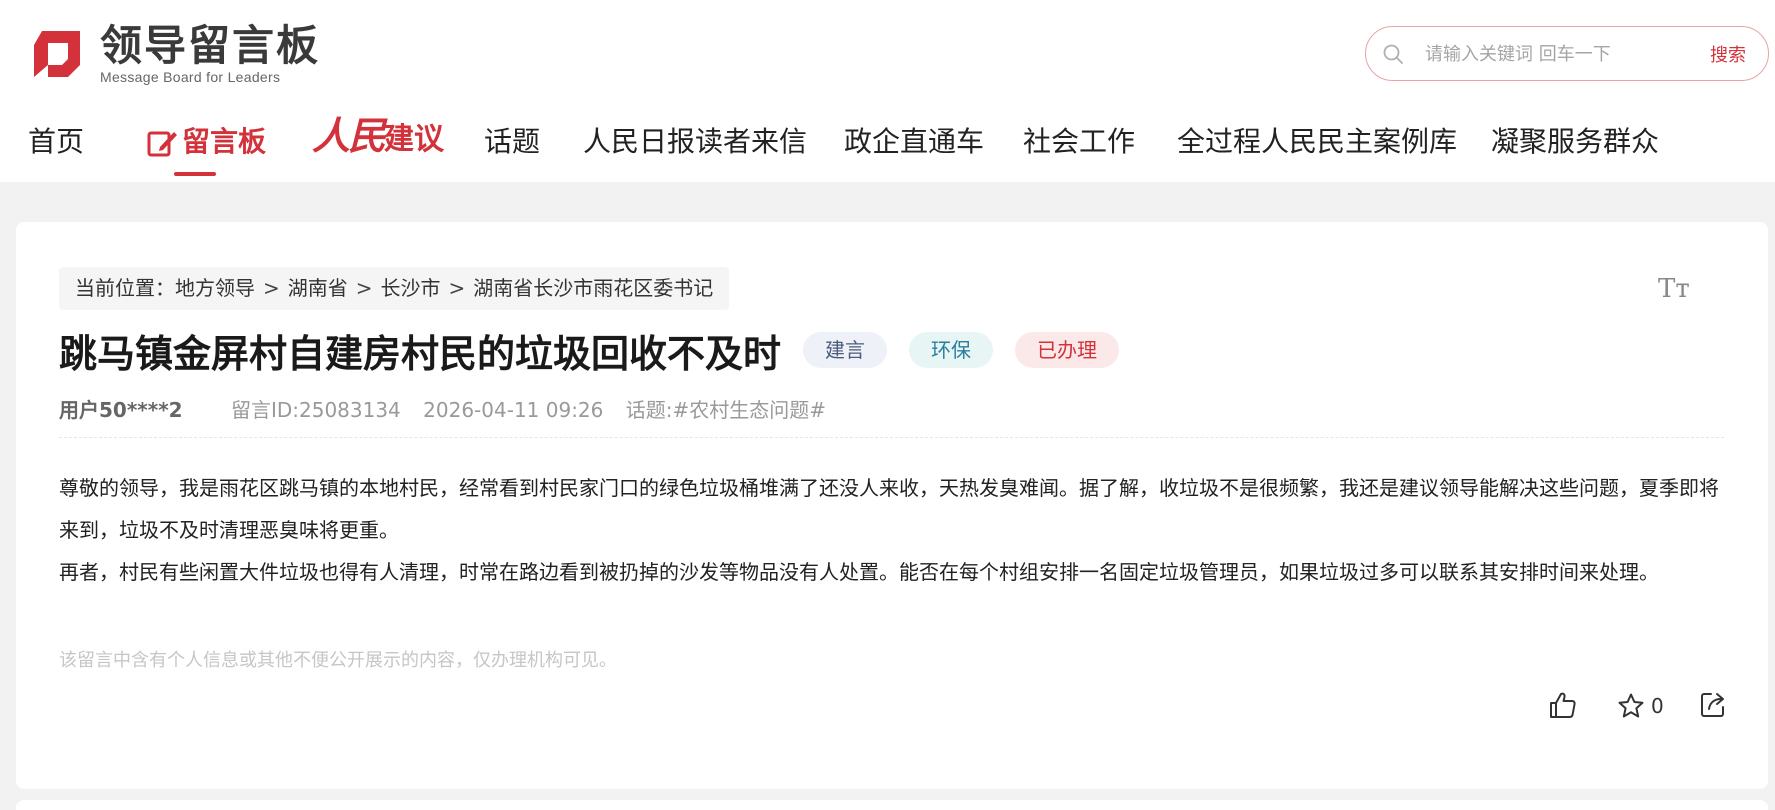 This screenshot has height=810, width=1775. I want to click on search-icon, so click(1393, 54).